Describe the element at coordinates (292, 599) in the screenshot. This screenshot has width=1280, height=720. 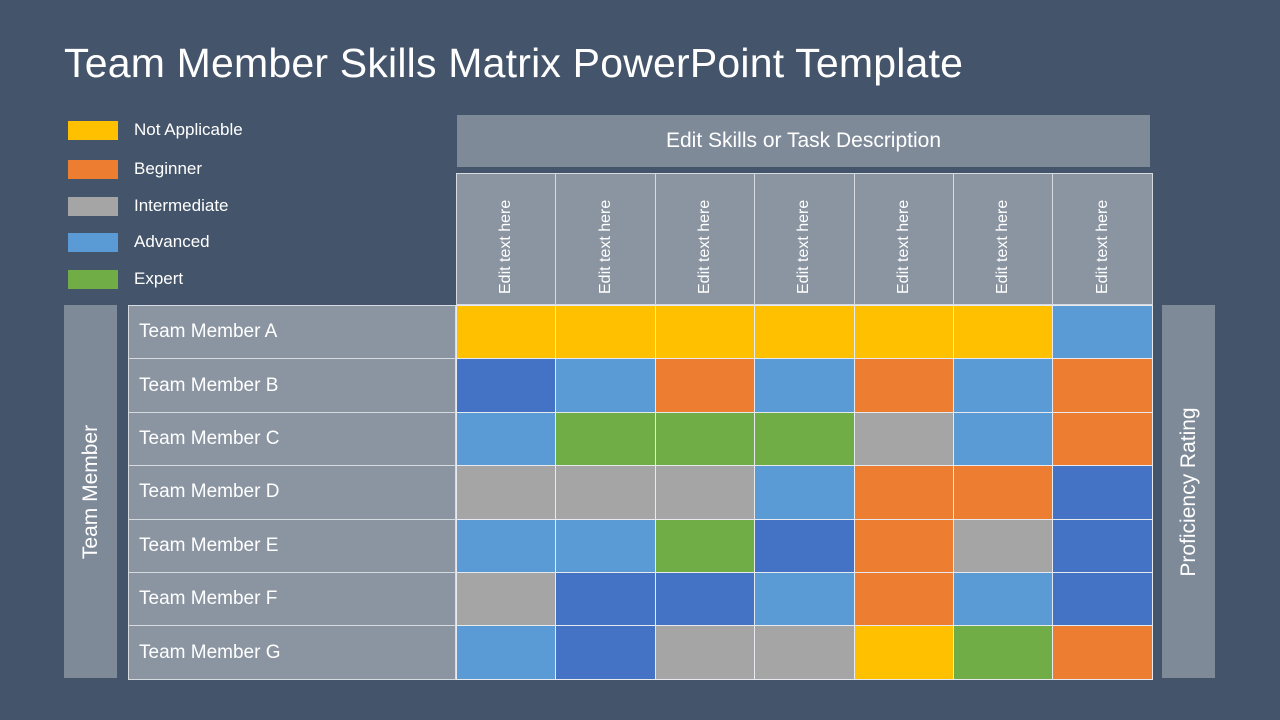
I see `row-label: Team Member F` at that location.